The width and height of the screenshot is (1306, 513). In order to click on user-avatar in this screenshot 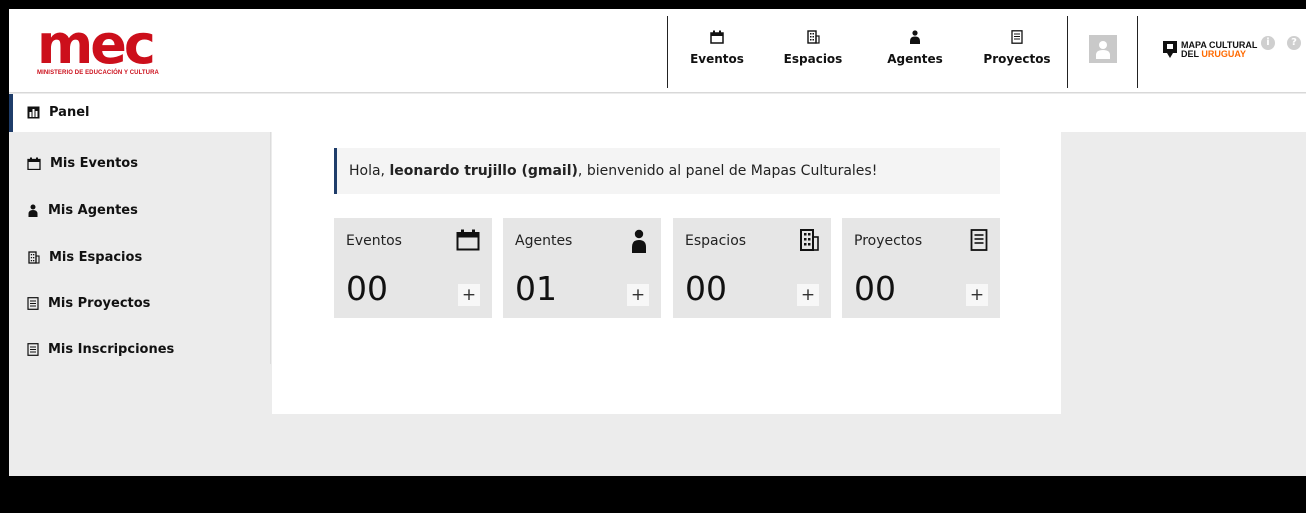, I will do `click(1103, 49)`.